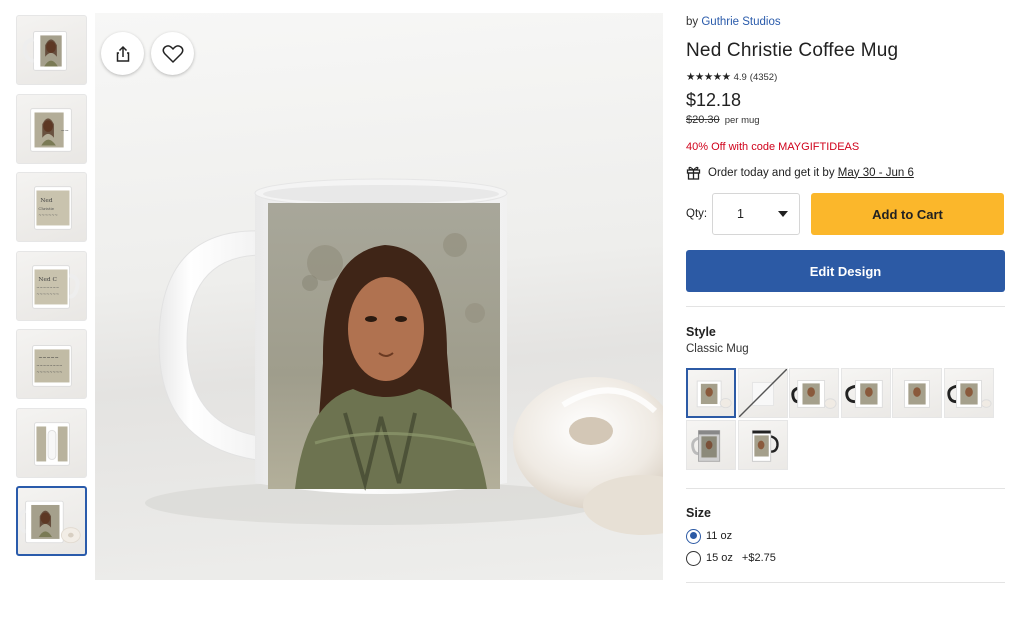  What do you see at coordinates (699, 513) in the screenshot?
I see `size-label: Size` at bounding box center [699, 513].